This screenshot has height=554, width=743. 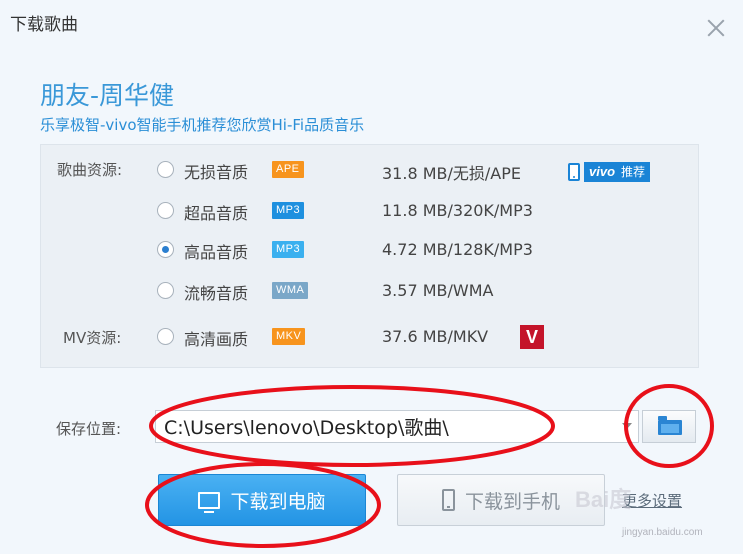 I want to click on radio-hd-video, so click(x=165, y=336).